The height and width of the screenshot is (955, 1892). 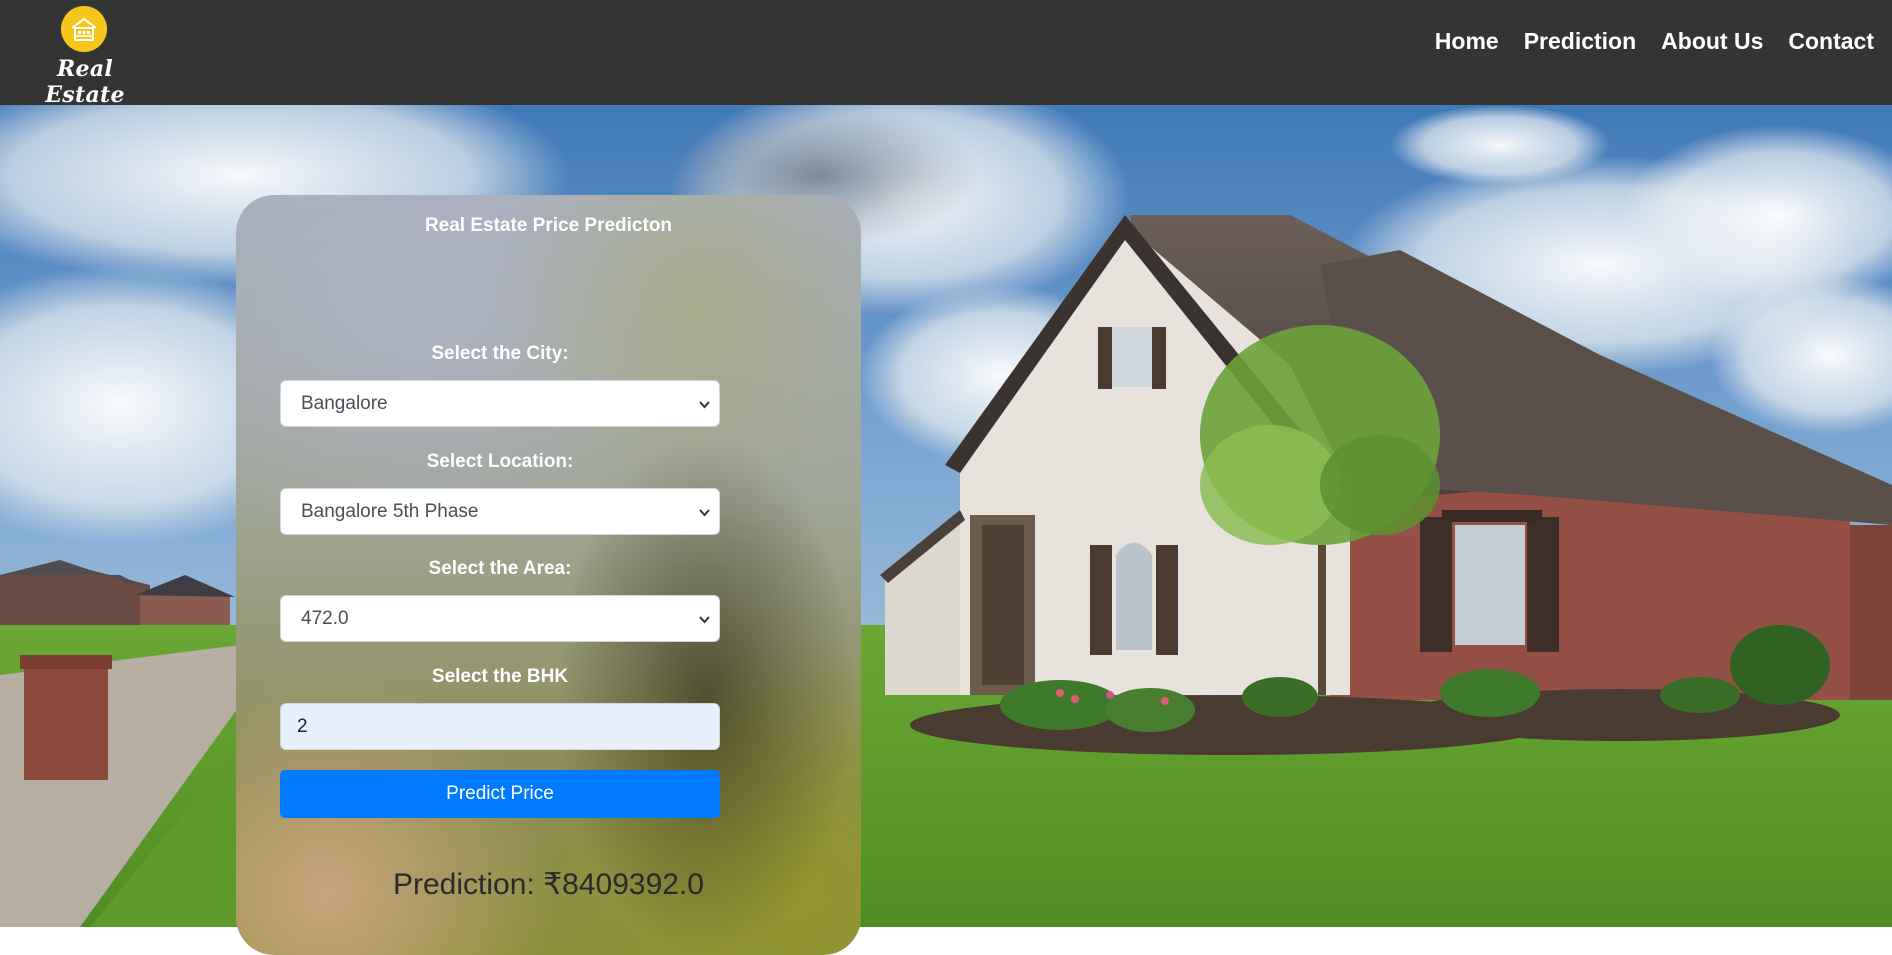 What do you see at coordinates (84, 29) in the screenshot?
I see `house-icon` at bounding box center [84, 29].